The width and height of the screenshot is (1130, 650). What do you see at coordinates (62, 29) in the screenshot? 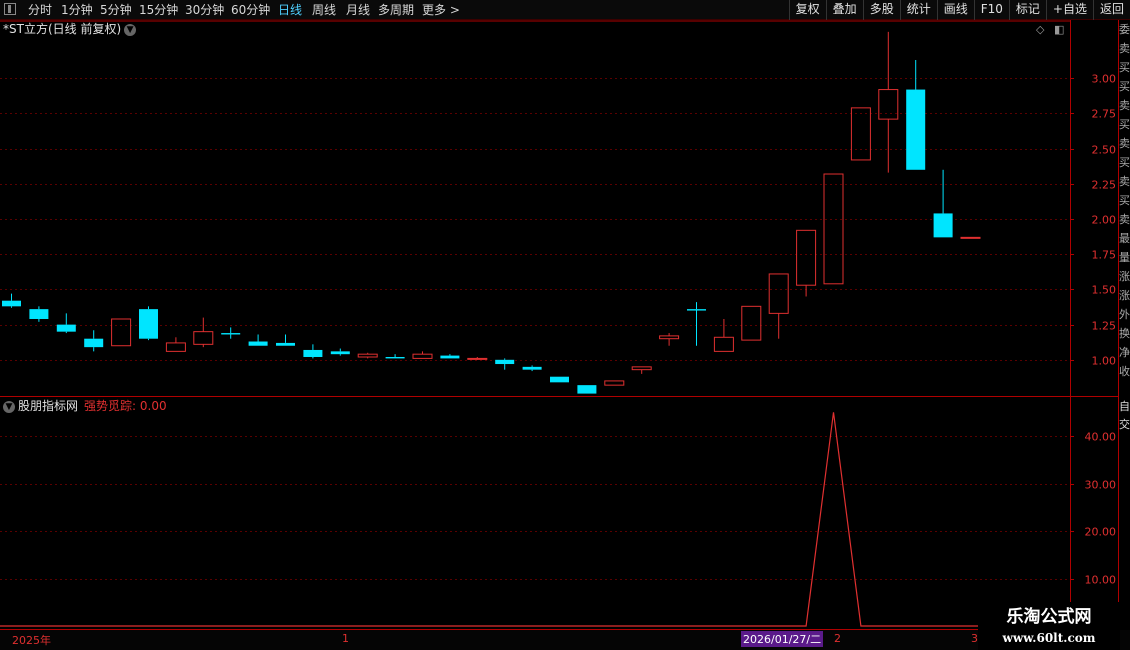
I see `stock-title: *ST立方(日线 前复权)` at bounding box center [62, 29].